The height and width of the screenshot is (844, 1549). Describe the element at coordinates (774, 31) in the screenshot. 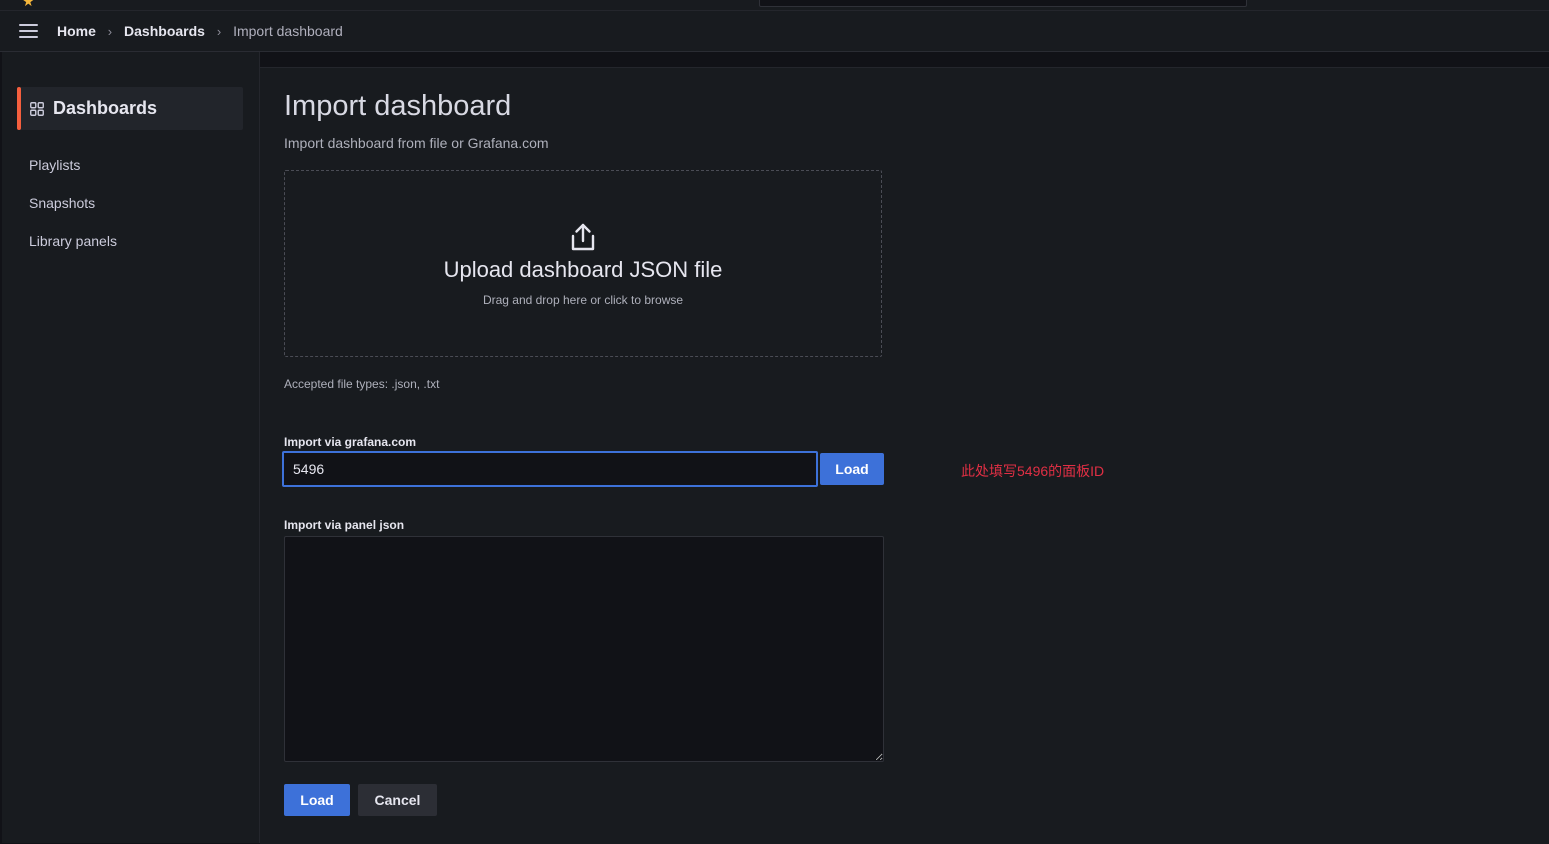

I see `top-nav-bar: Home › Dashboards › Import dashboard` at that location.